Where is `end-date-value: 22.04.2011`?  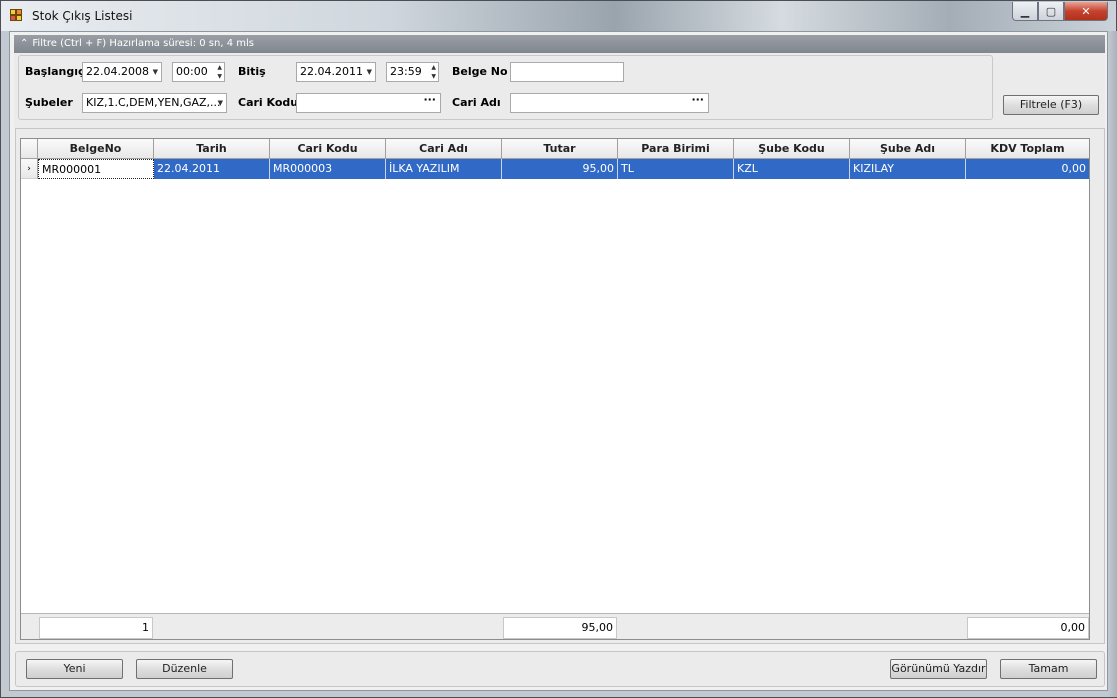
end-date-value: 22.04.2011 is located at coordinates (331, 71).